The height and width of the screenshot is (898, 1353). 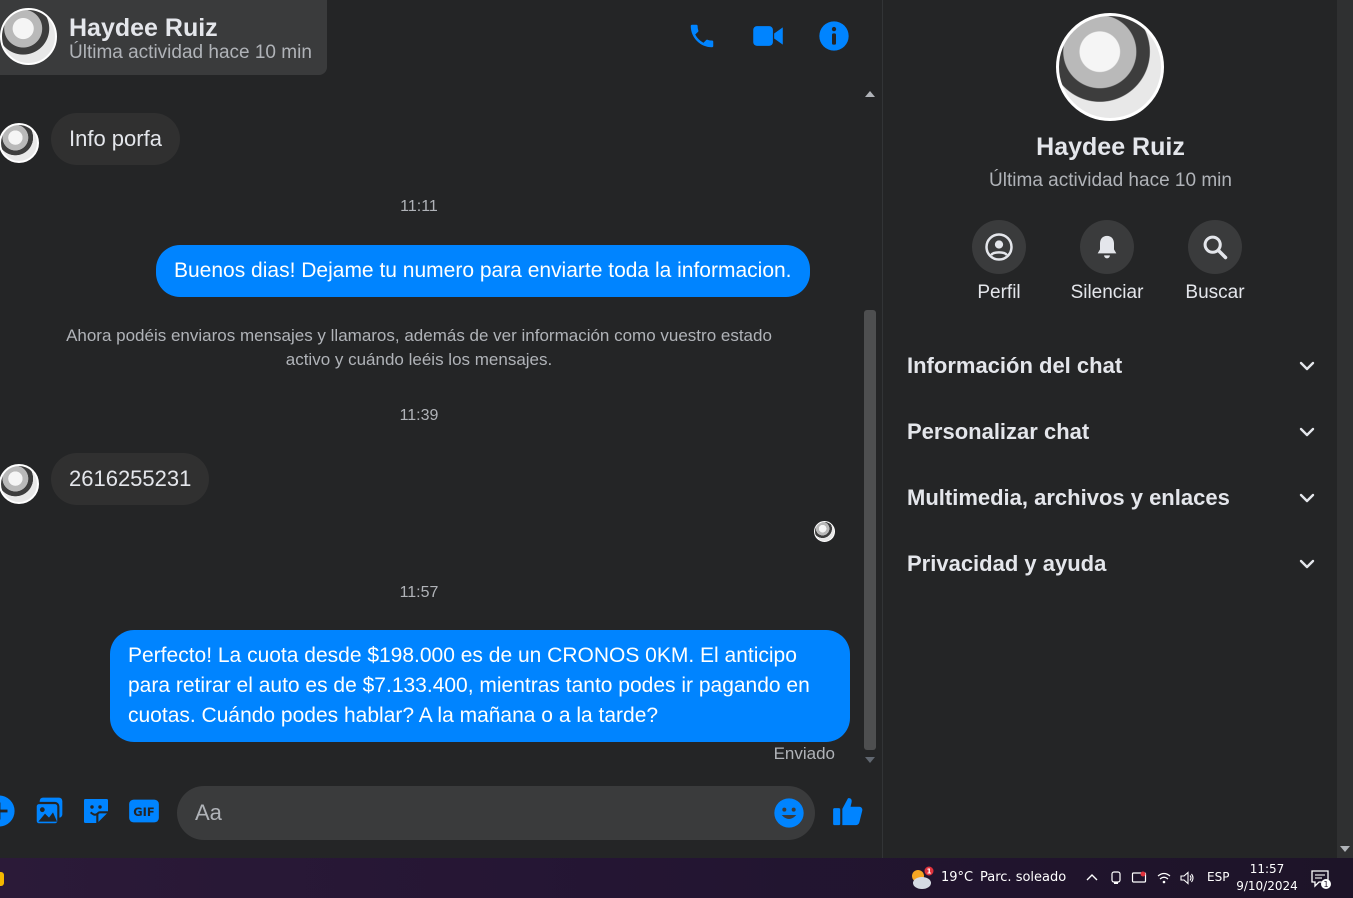 I want to click on section-media-files-links: Multimedia, archivos y enlaces, so click(x=1112, y=498).